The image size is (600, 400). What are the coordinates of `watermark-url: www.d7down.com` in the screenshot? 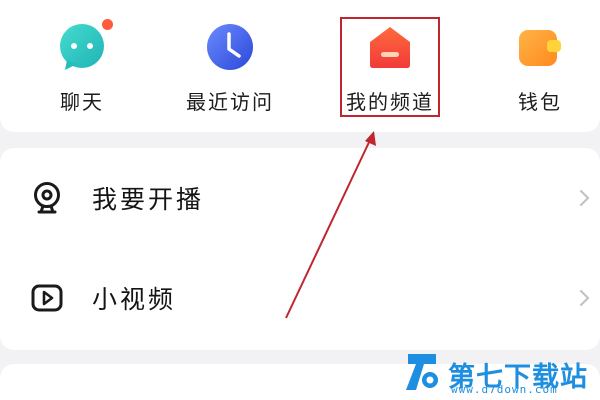 It's located at (504, 389).